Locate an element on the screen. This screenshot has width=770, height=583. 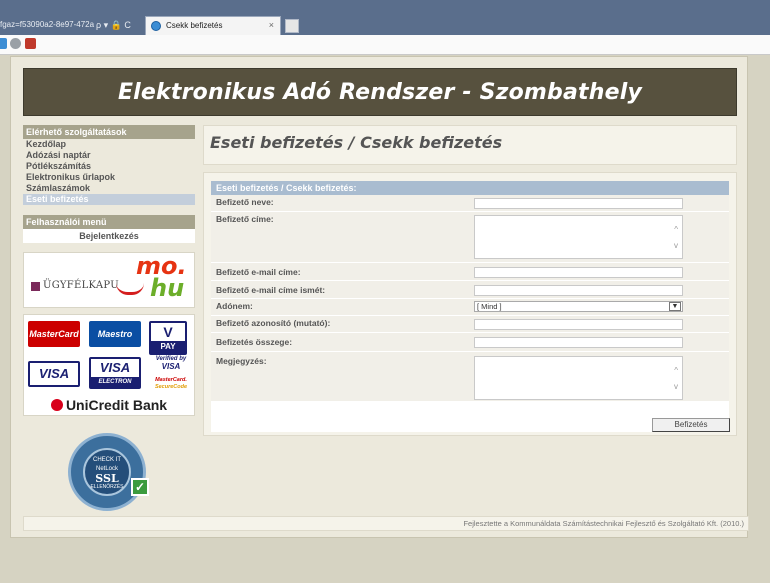
row-payer-email: Befizető e-mail címe: is located at coordinates (470, 272).